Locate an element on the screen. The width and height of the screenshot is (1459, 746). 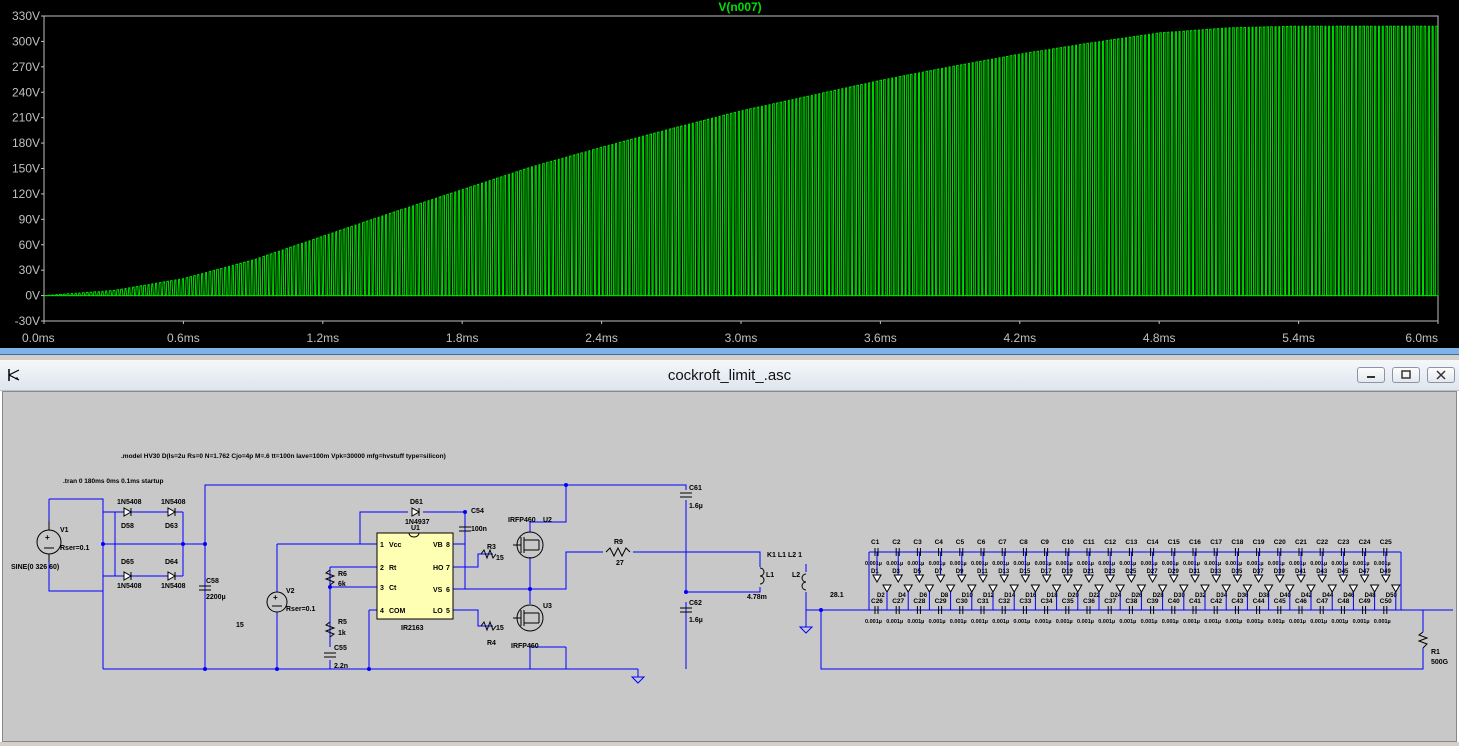
top-cap-name: C12 is located at coordinates (1110, 542).